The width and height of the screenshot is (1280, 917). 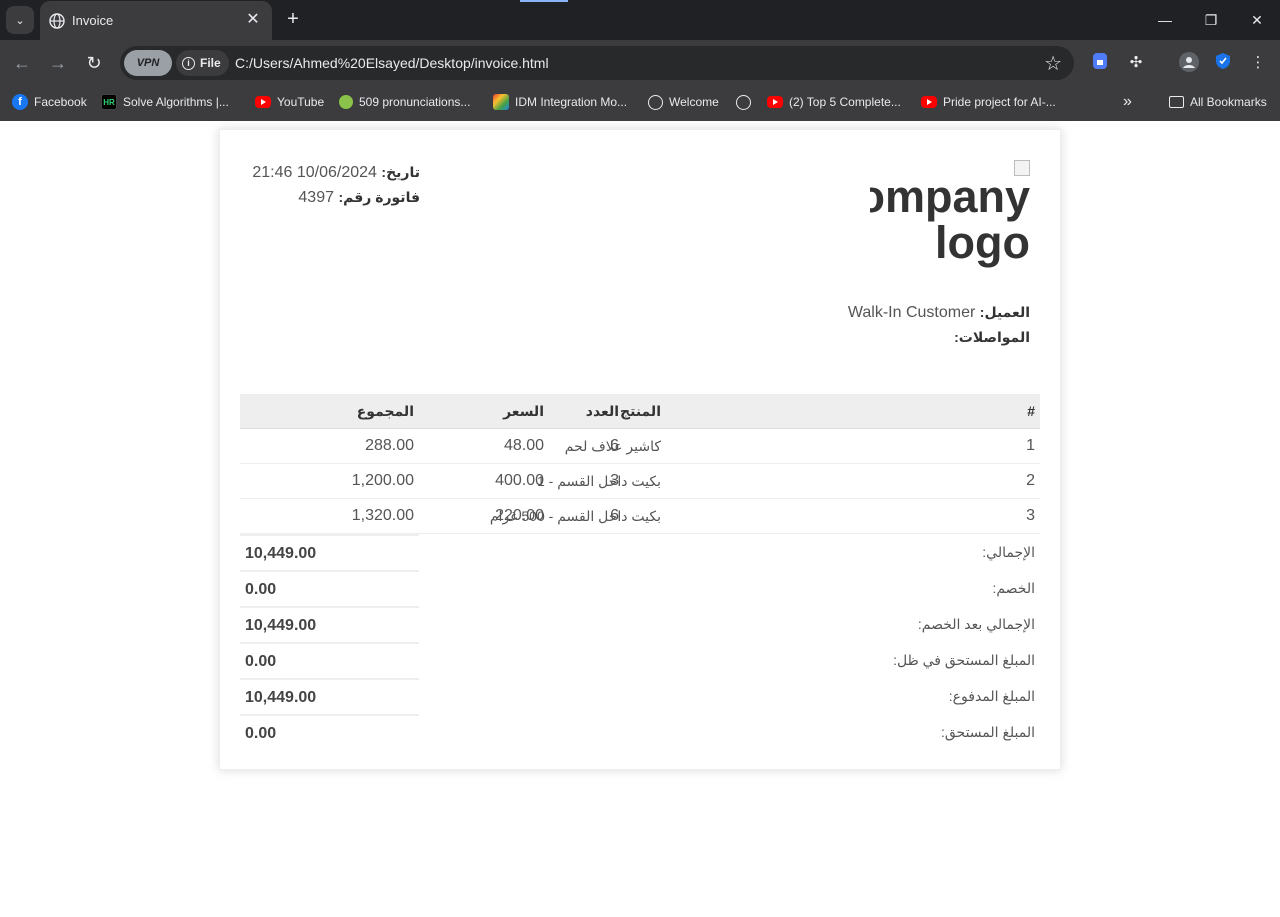 What do you see at coordinates (1008, 552) in the screenshot?
I see `total-label: الإجمالي:` at bounding box center [1008, 552].